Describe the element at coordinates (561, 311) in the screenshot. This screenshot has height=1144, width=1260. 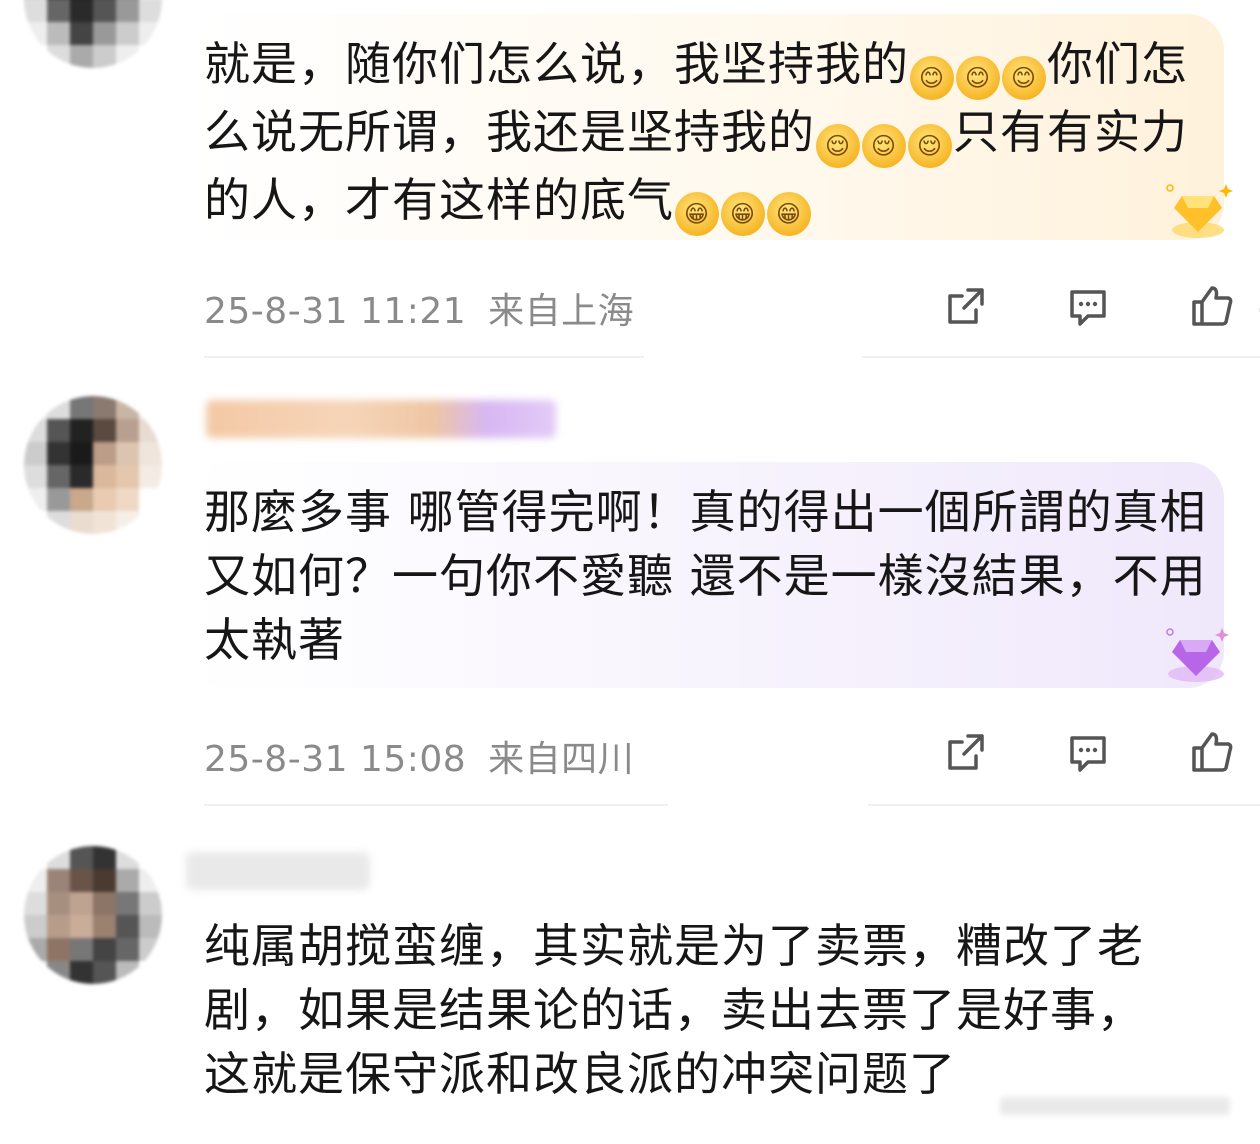
I see `location: 来自上海` at that location.